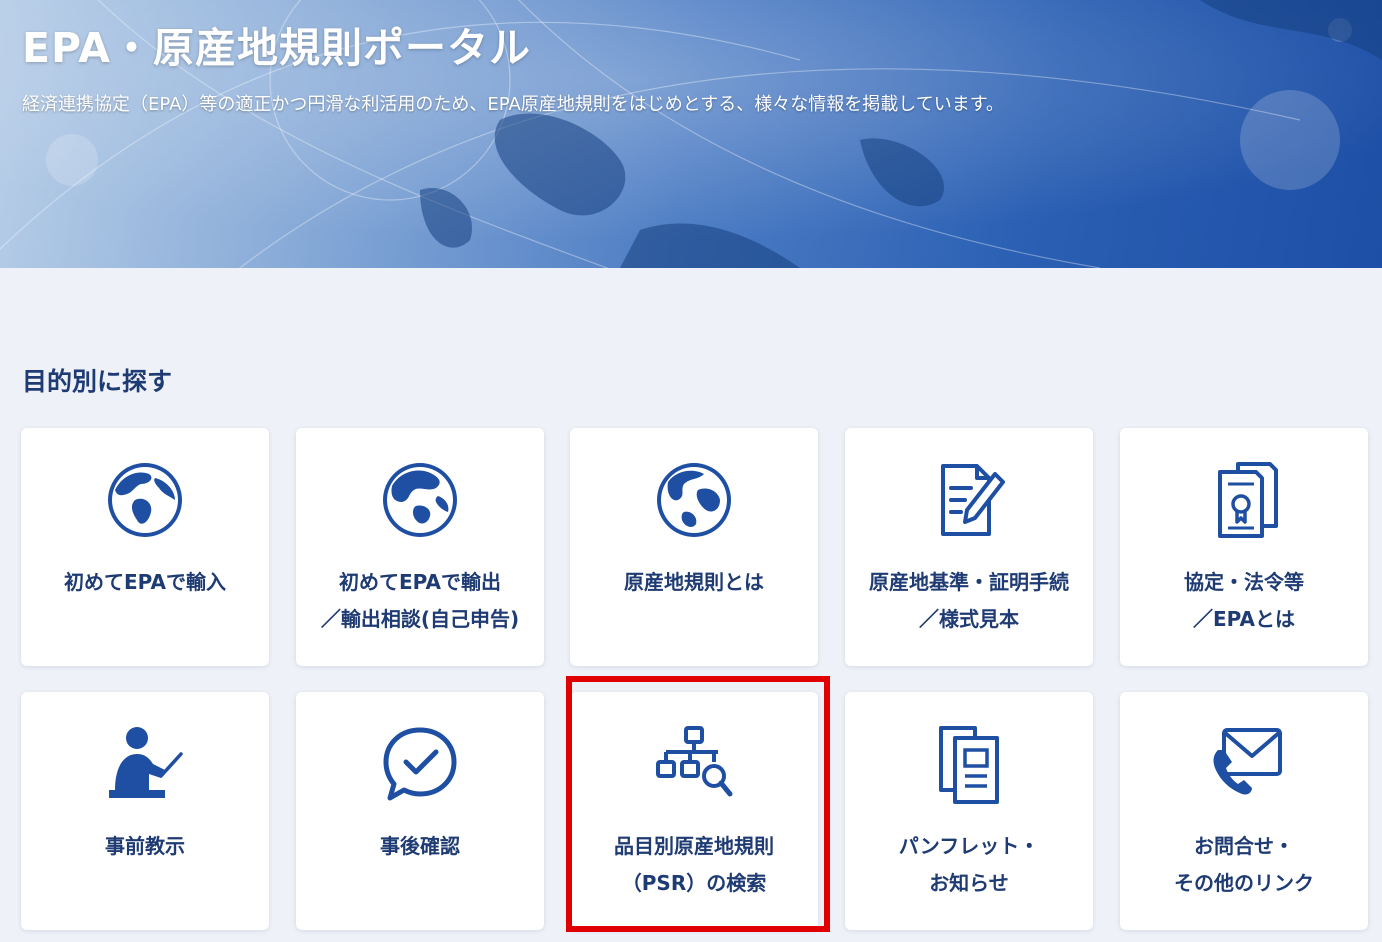  I want to click on pamphlet-icon, so click(969, 765).